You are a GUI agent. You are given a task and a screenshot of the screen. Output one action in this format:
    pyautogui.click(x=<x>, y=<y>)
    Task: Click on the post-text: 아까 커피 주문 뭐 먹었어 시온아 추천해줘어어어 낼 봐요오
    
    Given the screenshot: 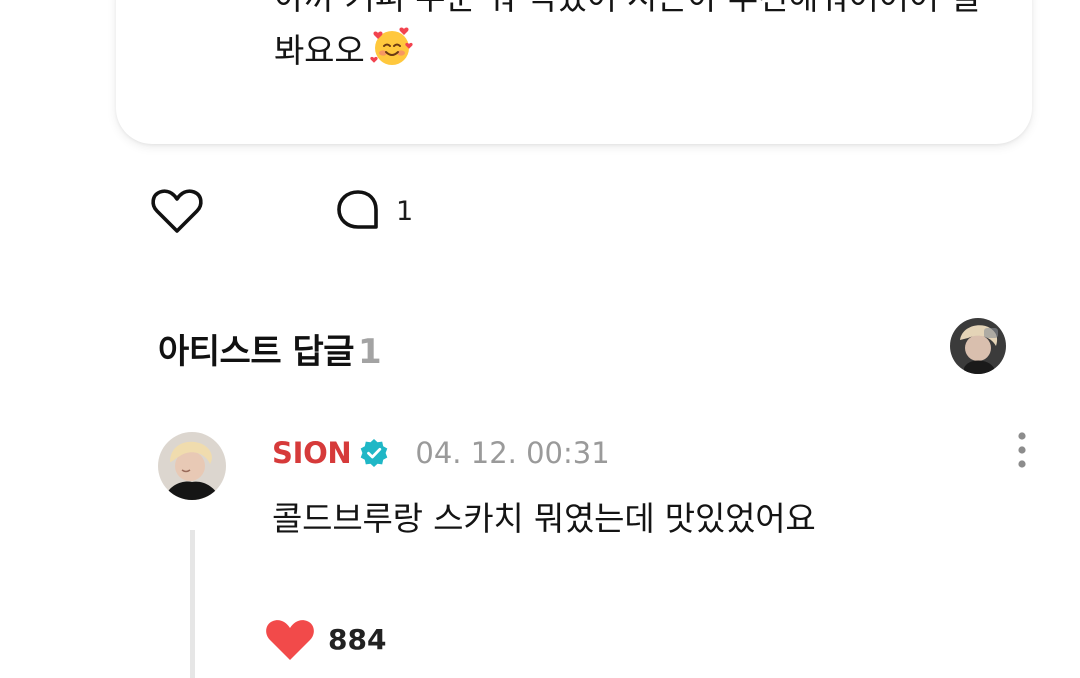 What is the action you would take?
    pyautogui.click(x=677, y=41)
    